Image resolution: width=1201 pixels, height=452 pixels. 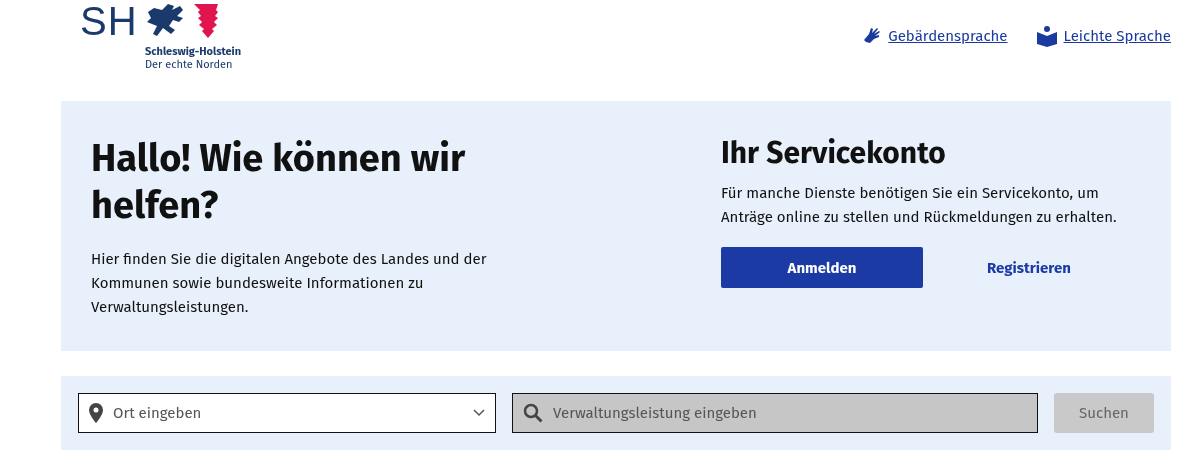 What do you see at coordinates (1117, 36) in the screenshot?
I see `header-link: Leichte Sprache` at bounding box center [1117, 36].